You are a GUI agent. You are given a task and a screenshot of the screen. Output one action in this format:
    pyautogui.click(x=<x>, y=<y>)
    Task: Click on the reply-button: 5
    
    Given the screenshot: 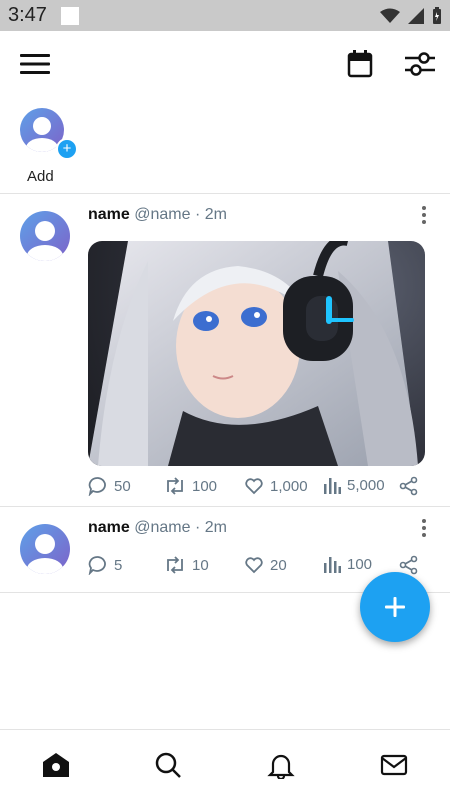 What is the action you would take?
    pyautogui.click(x=105, y=565)
    